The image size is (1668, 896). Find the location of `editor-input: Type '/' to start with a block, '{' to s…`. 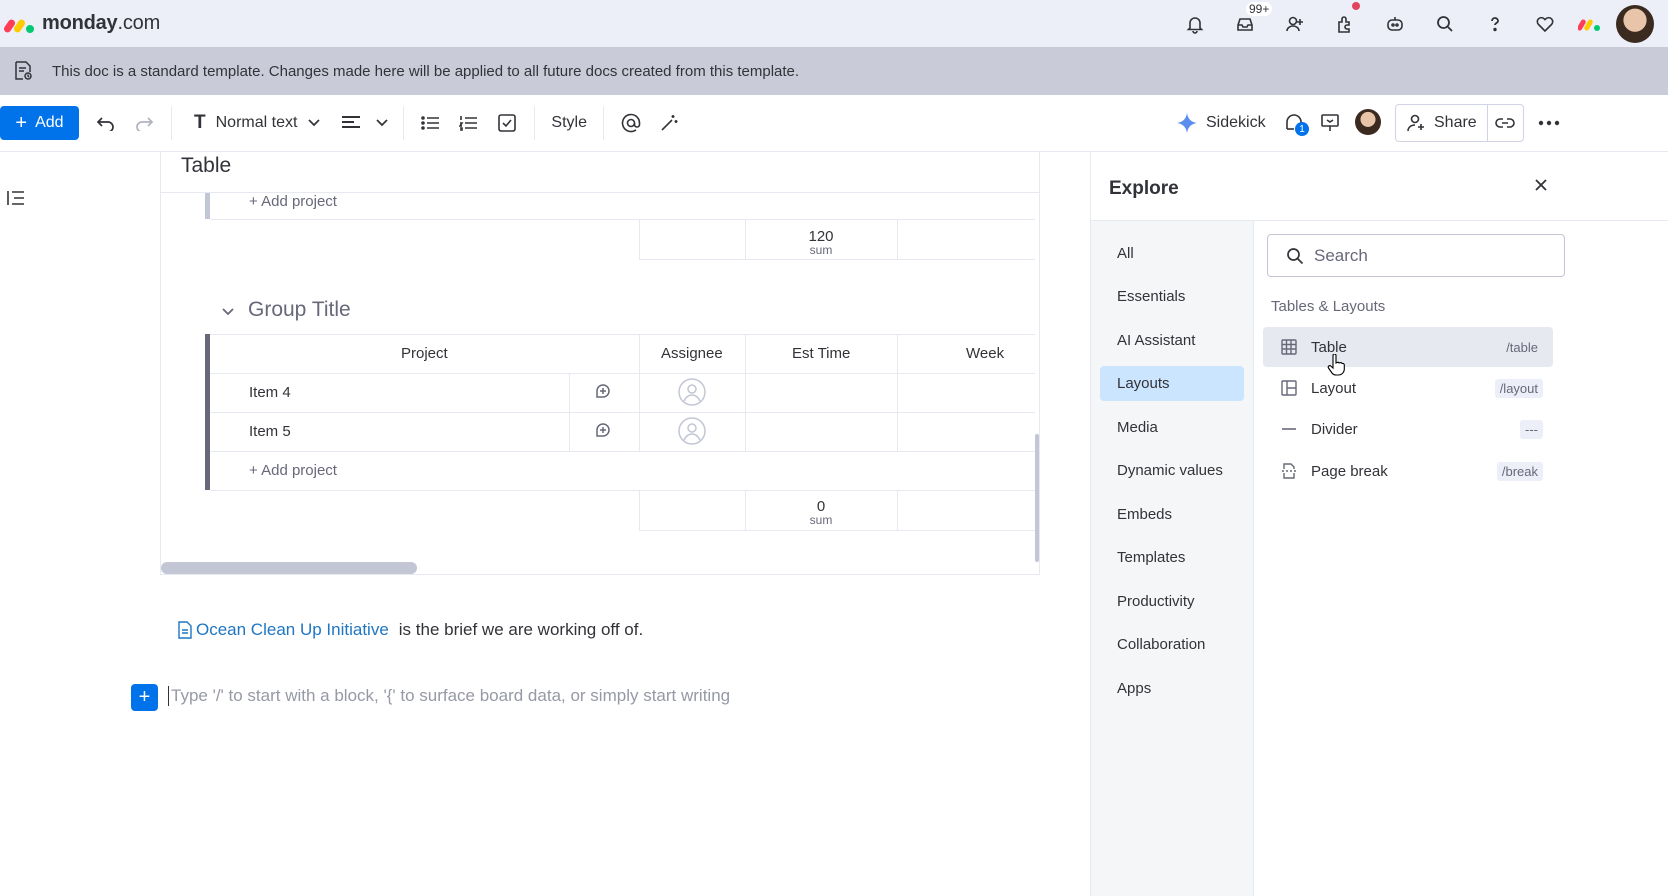

editor-input: Type '/' to start with a block, '{' to s… is located at coordinates (449, 696).